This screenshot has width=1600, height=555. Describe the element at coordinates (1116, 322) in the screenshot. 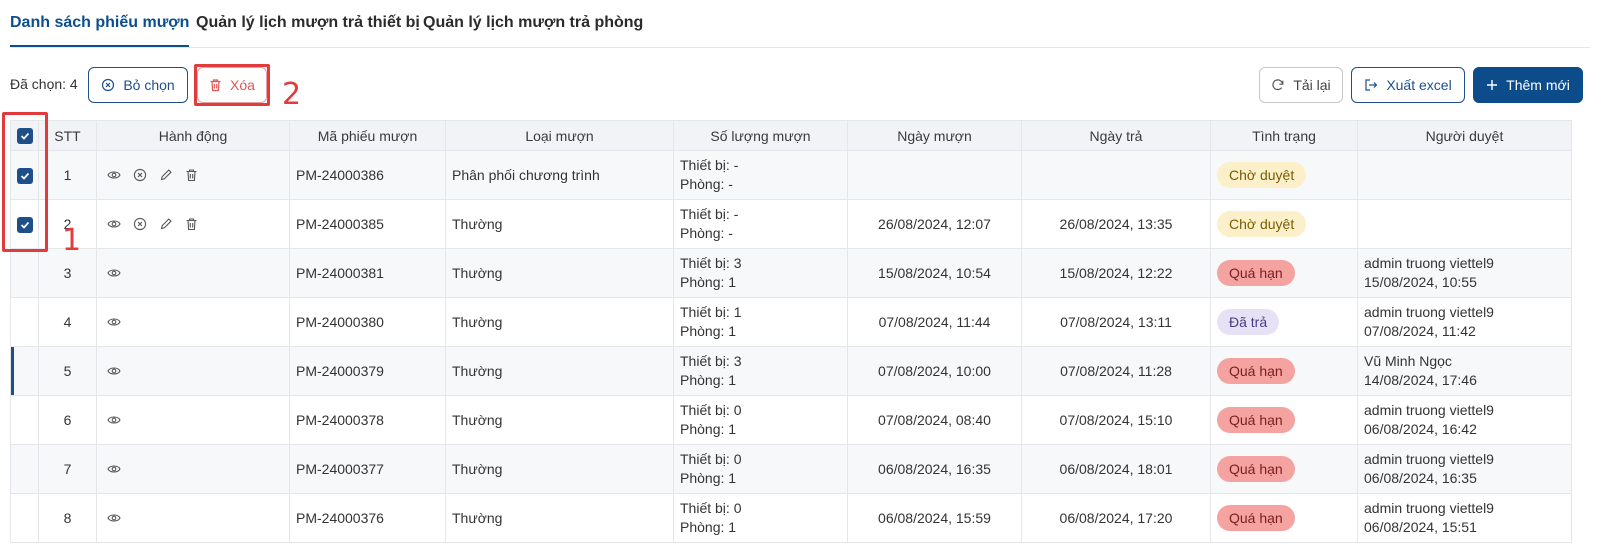

I see `row-return-date: 07/08/2024, 13:11` at that location.